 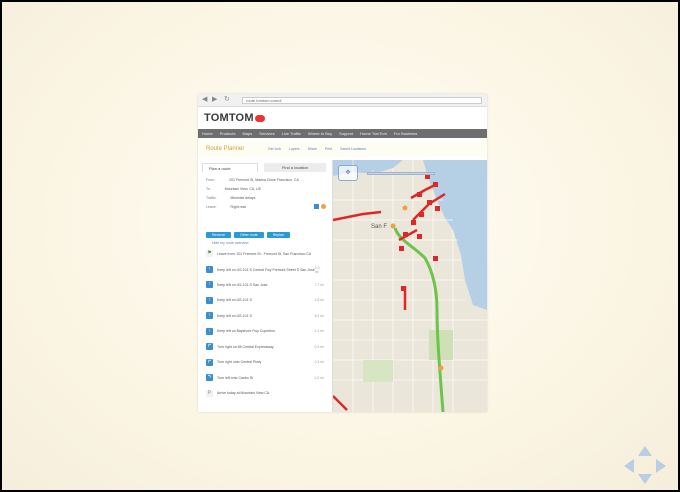 I want to click on nav-item: Home TomTom, so click(x=373, y=133).